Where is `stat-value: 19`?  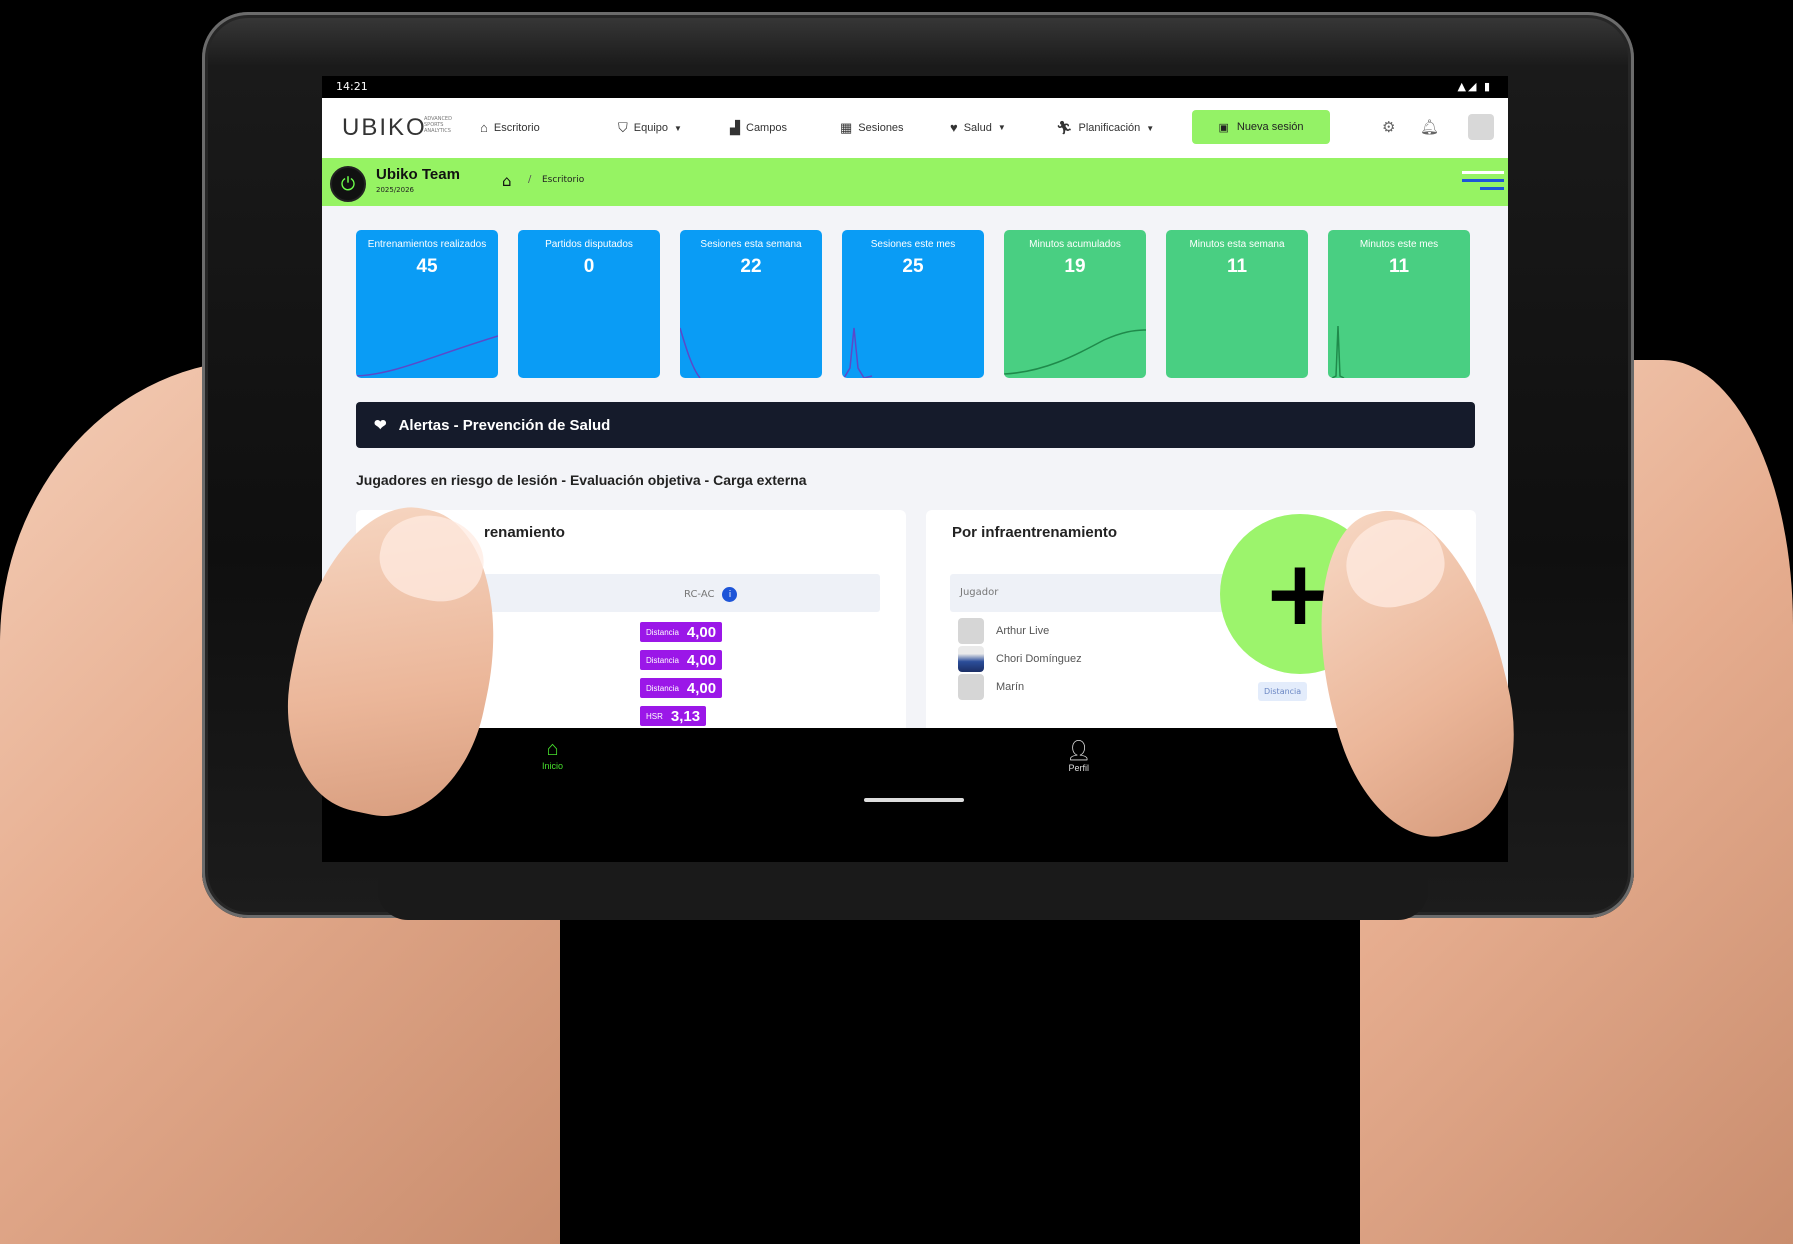
stat-value: 19 is located at coordinates (1075, 266).